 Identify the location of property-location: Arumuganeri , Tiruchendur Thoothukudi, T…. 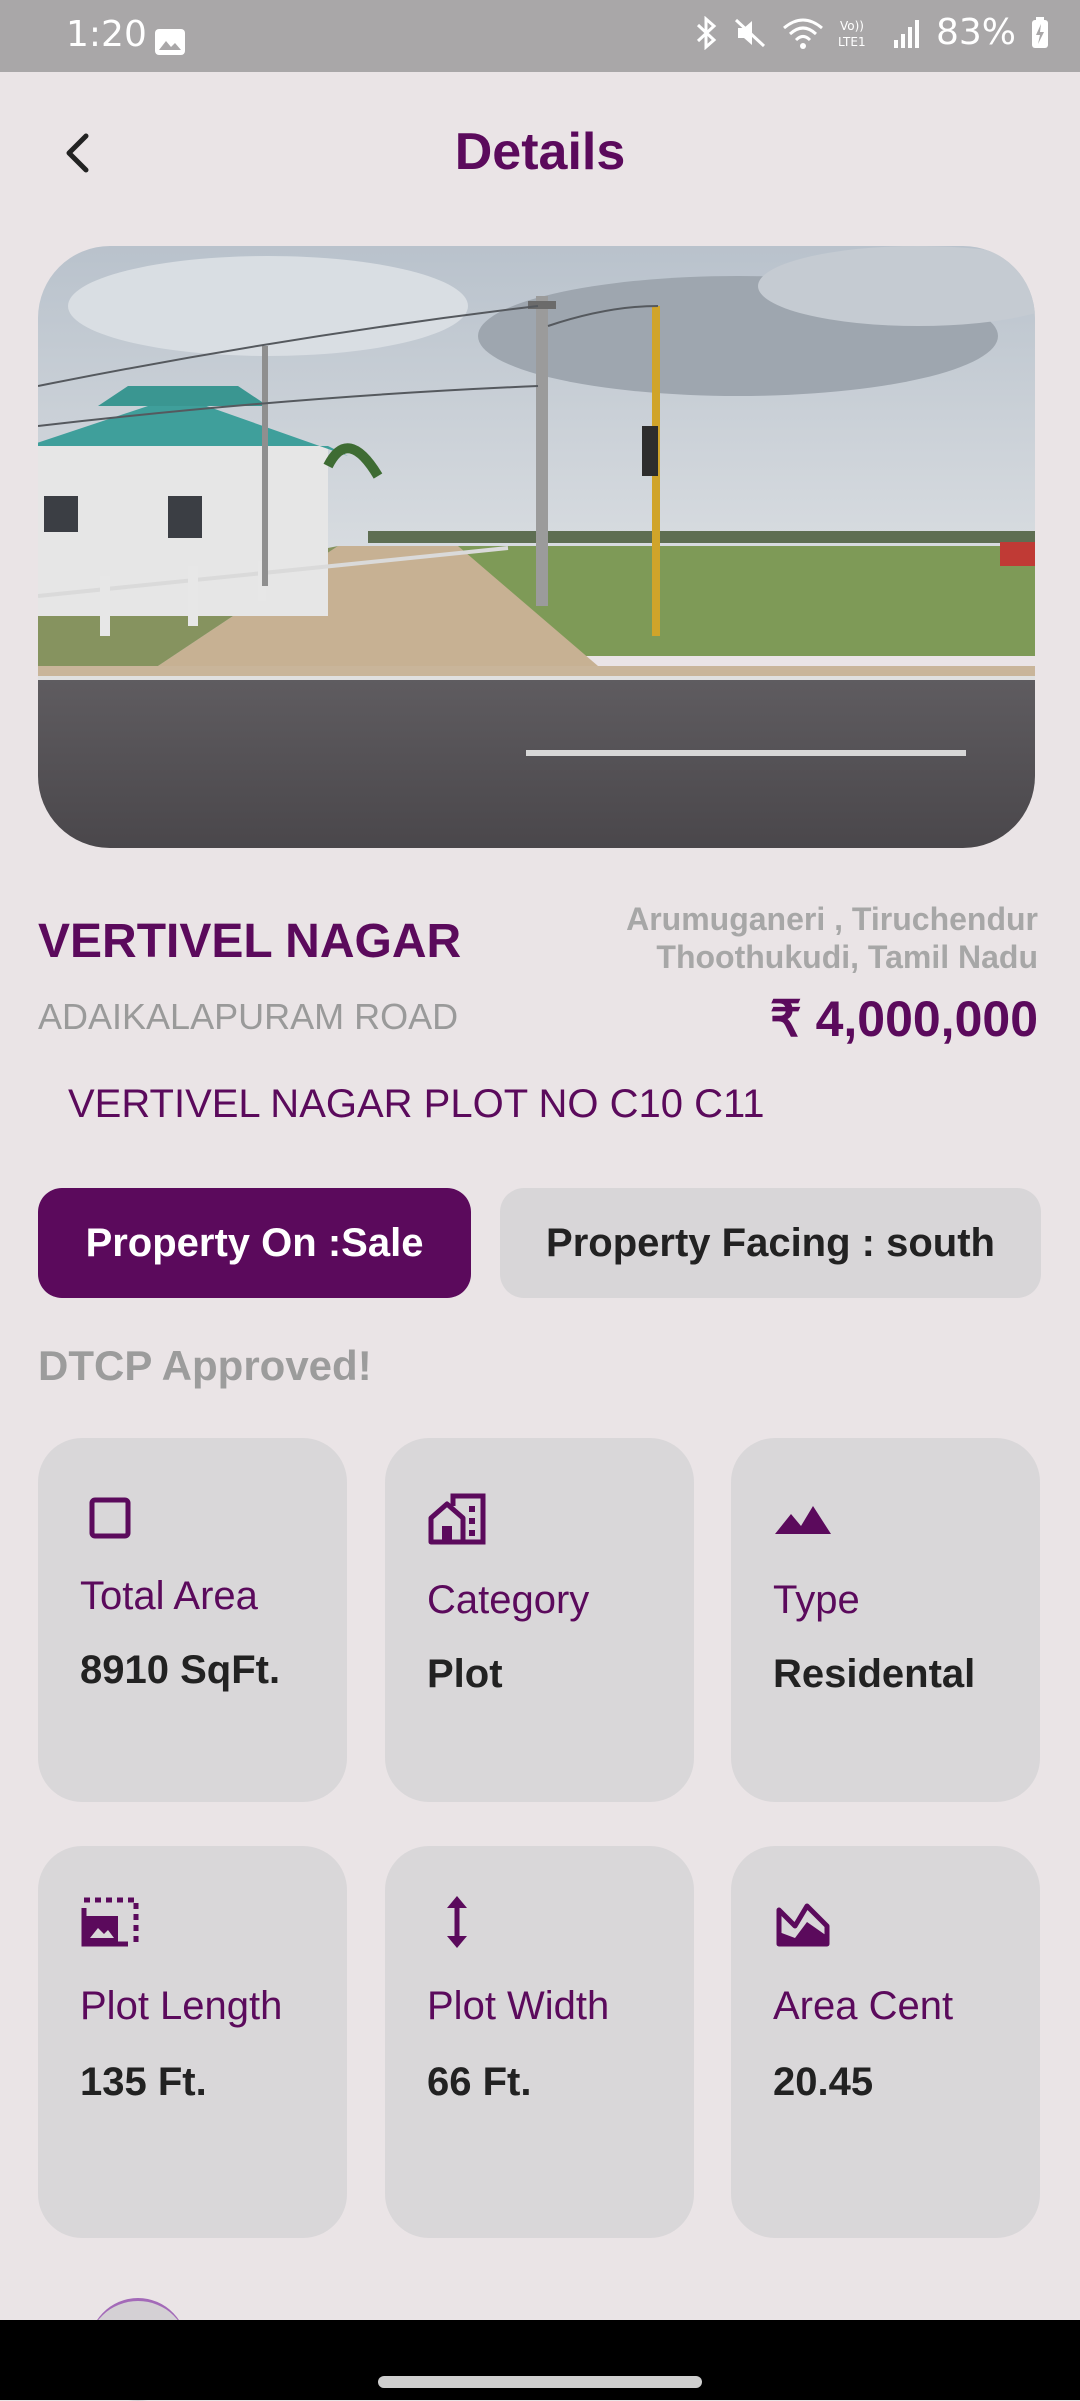
(832, 938).